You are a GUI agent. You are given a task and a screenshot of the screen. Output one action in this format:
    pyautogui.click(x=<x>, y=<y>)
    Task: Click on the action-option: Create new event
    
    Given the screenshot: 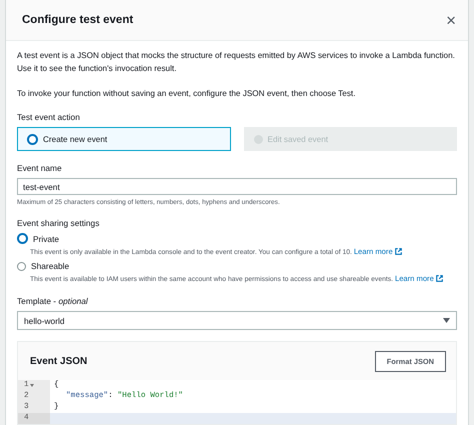 What is the action you would take?
    pyautogui.click(x=123, y=139)
    